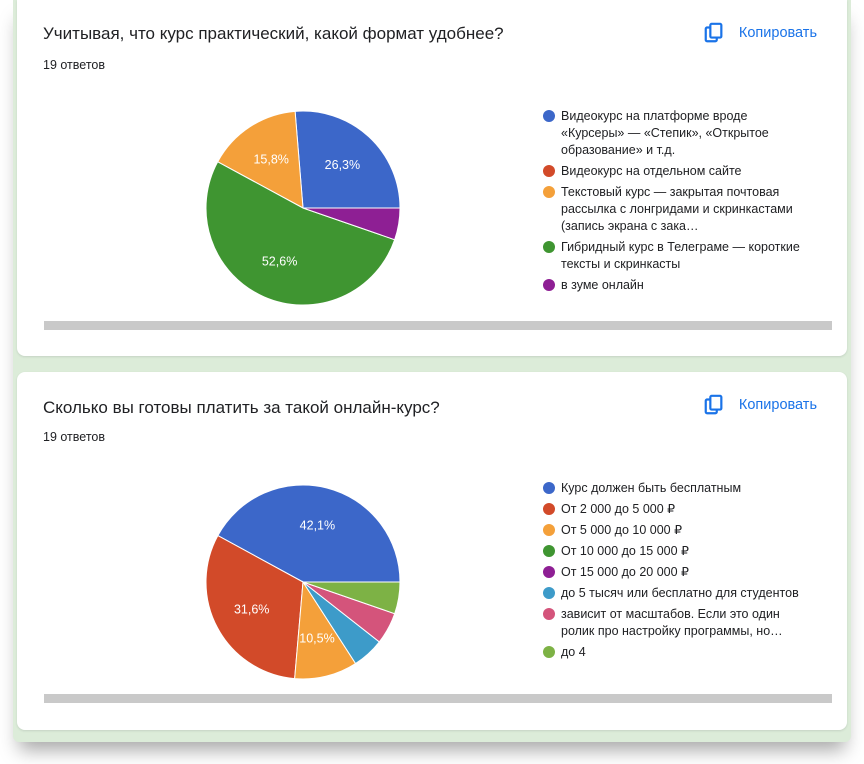 This screenshot has height=764, width=864. Describe the element at coordinates (303, 208) in the screenshot. I see `pie-chart: 26,3% 15,8% 52,6%` at that location.